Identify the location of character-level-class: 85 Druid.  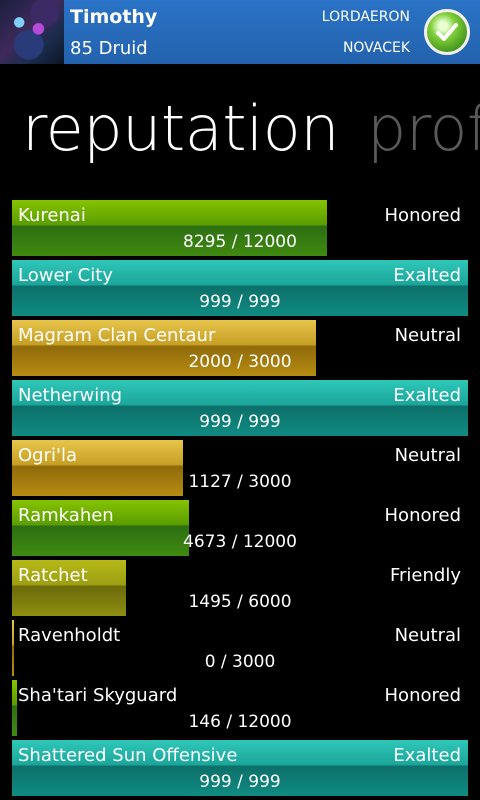
(109, 48).